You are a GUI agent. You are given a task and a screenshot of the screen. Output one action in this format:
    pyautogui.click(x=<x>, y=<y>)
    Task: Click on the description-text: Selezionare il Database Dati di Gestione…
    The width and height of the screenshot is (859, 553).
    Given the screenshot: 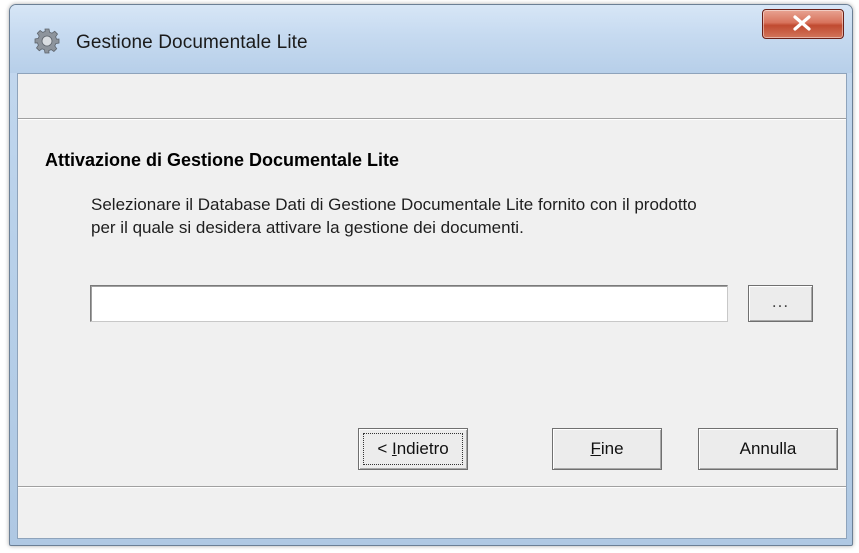 What is the action you would take?
    pyautogui.click(x=466, y=216)
    